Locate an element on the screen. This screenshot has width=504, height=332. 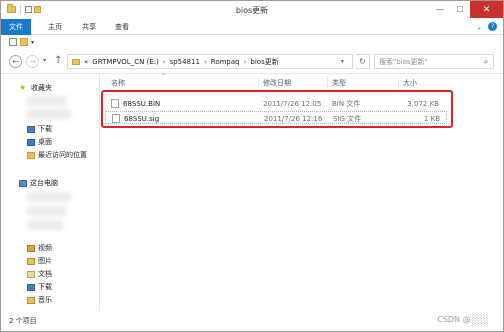
watermark: CSDN @░░░ is located at coordinates (463, 319).